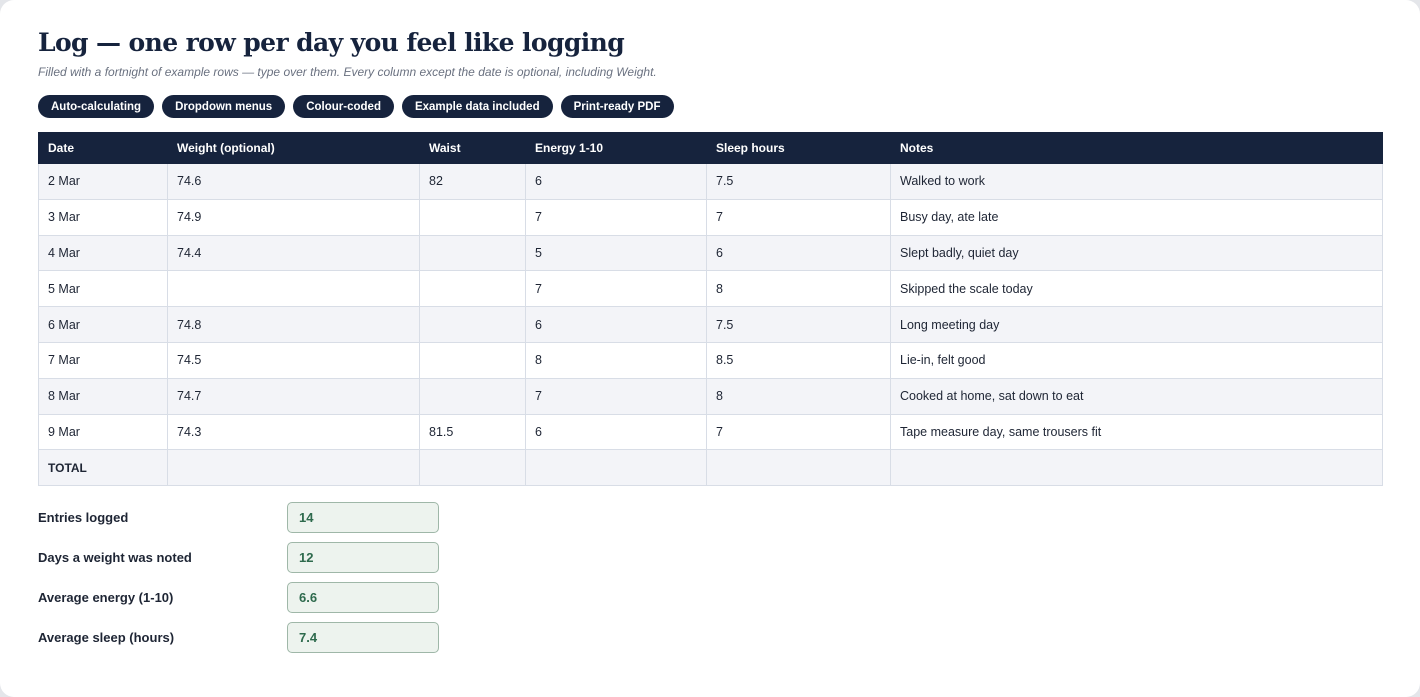  Describe the element at coordinates (103, 324) in the screenshot. I see `date-cell: 6 Mar` at that location.